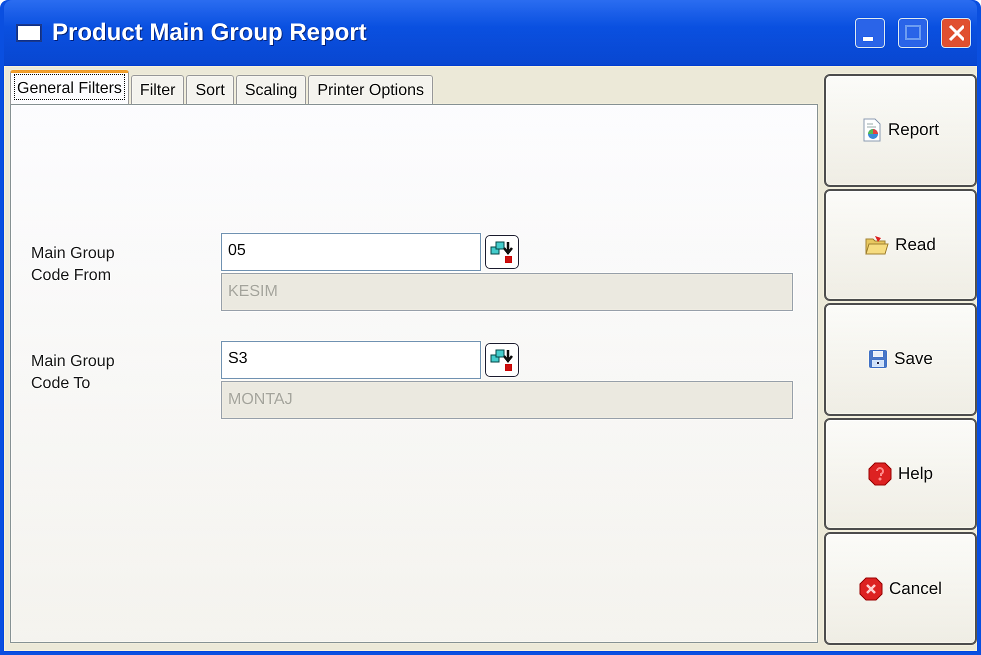 The image size is (981, 655). I want to click on maximize-icon, so click(913, 33).